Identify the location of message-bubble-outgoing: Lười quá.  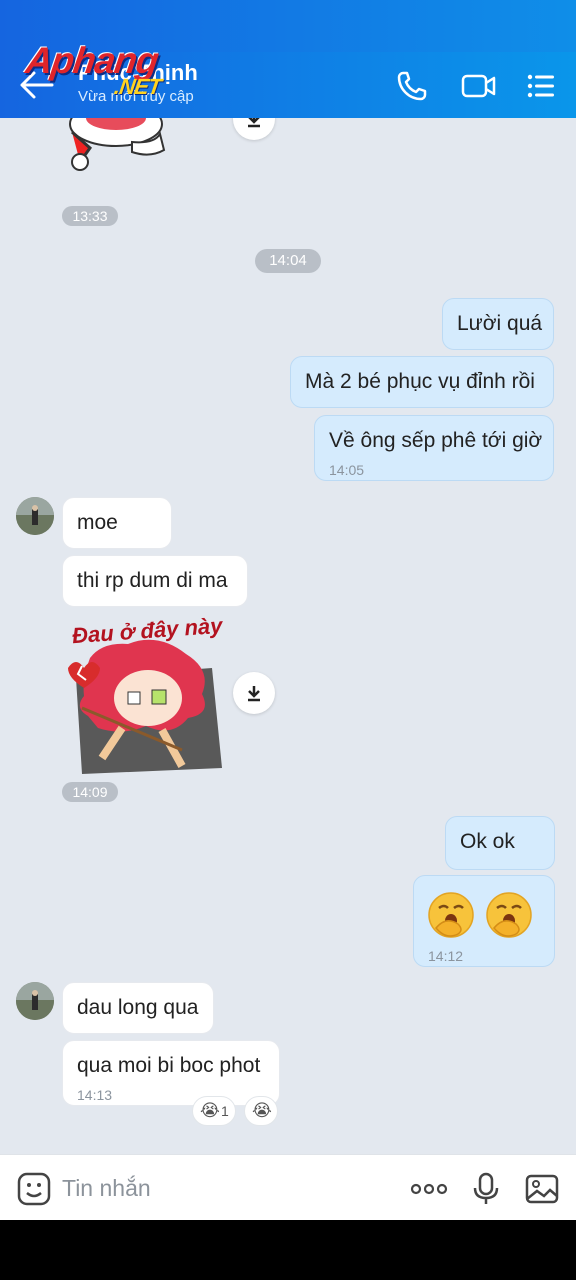
(498, 324).